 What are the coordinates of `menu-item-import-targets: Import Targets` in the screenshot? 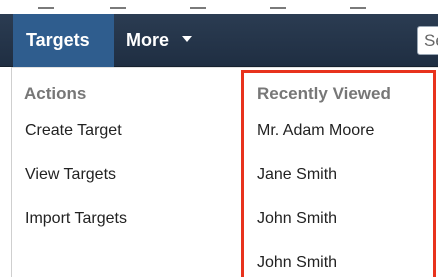 It's located at (76, 219).